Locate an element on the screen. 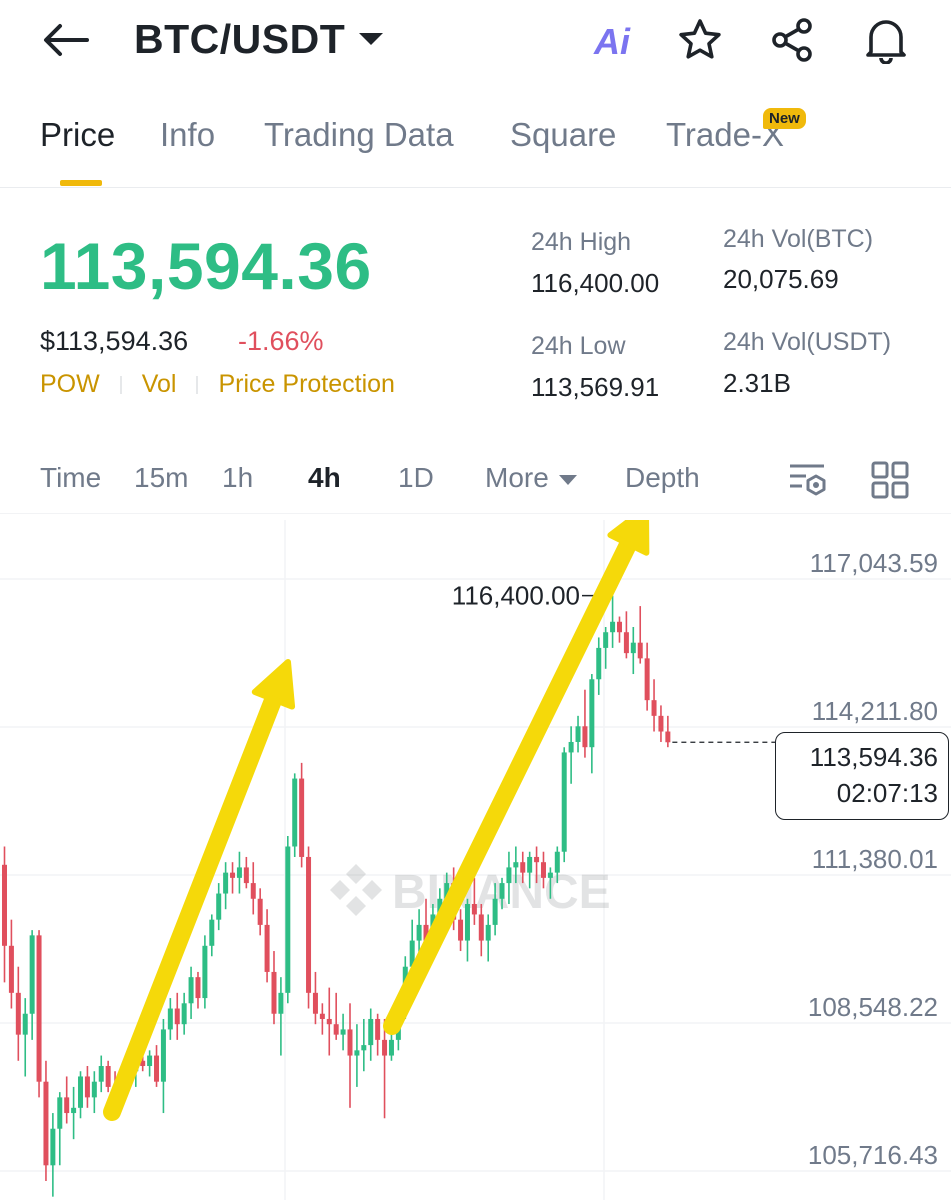 The image size is (951, 1200). tag-pow: POW is located at coordinates (70, 384).